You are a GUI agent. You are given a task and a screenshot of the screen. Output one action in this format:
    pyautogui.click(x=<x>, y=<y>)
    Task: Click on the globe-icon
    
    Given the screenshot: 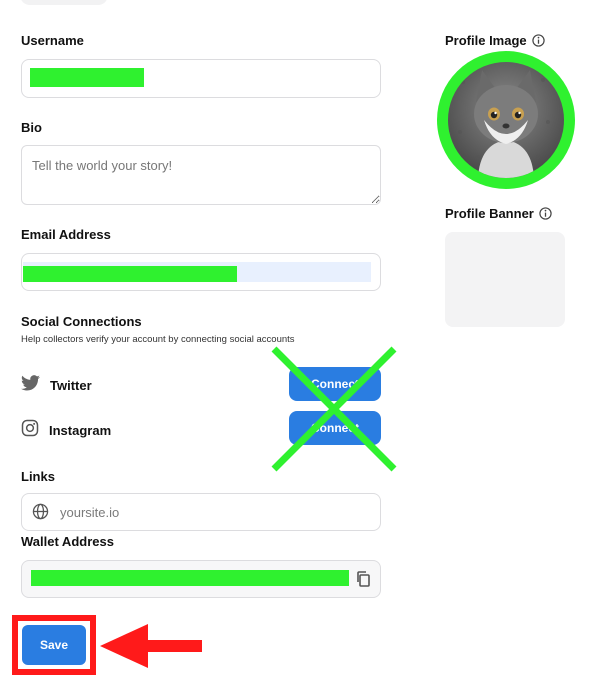 What is the action you would take?
    pyautogui.click(x=40, y=514)
    